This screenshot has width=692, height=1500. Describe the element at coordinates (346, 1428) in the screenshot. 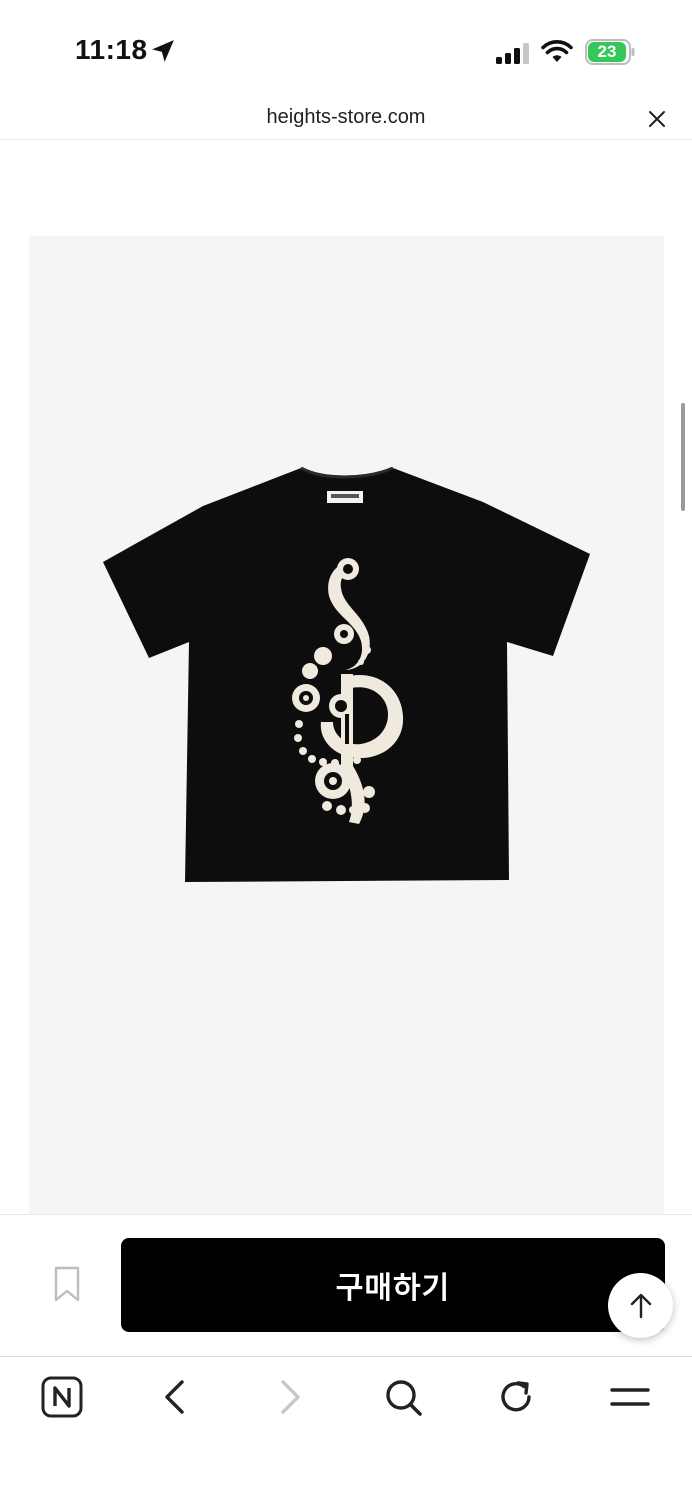

I see `browser-toolbar` at that location.